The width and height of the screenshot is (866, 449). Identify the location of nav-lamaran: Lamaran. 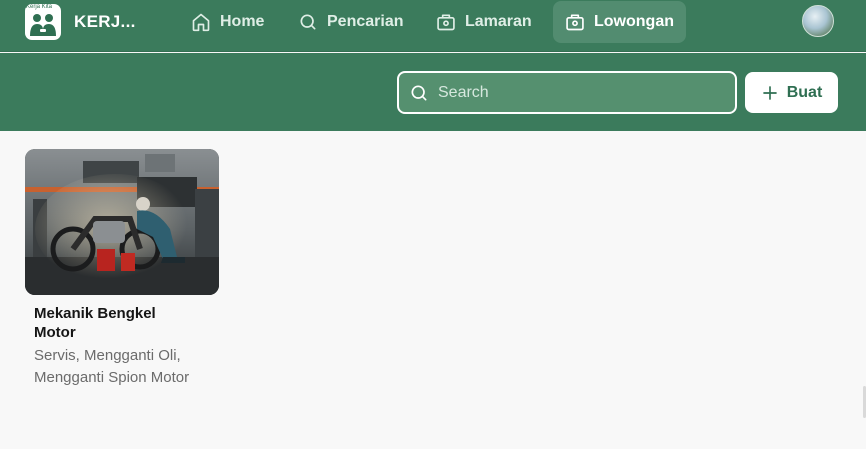
(484, 22).